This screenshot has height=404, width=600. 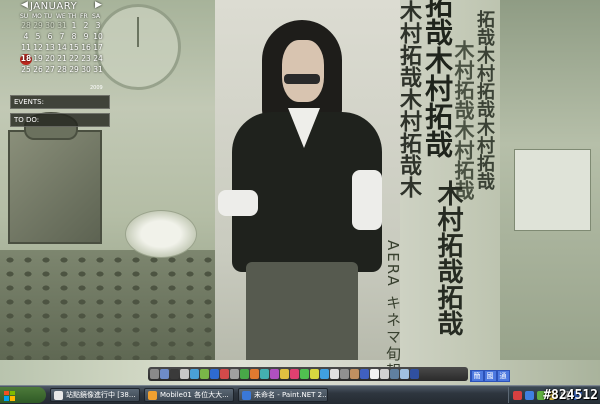 What do you see at coordinates (367, 200) in the screenshot?
I see `portrait-sleeve-right` at bounding box center [367, 200].